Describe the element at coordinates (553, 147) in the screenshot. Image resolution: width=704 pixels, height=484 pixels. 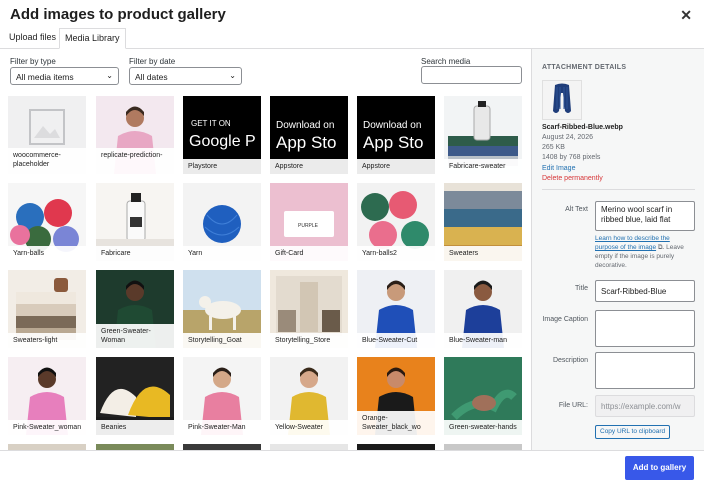
I see `attachment-filesize: 265 KB` at that location.